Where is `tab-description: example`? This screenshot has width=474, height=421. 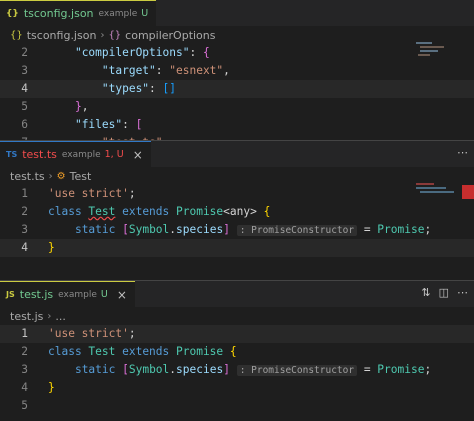 tab-description: example is located at coordinates (77, 294).